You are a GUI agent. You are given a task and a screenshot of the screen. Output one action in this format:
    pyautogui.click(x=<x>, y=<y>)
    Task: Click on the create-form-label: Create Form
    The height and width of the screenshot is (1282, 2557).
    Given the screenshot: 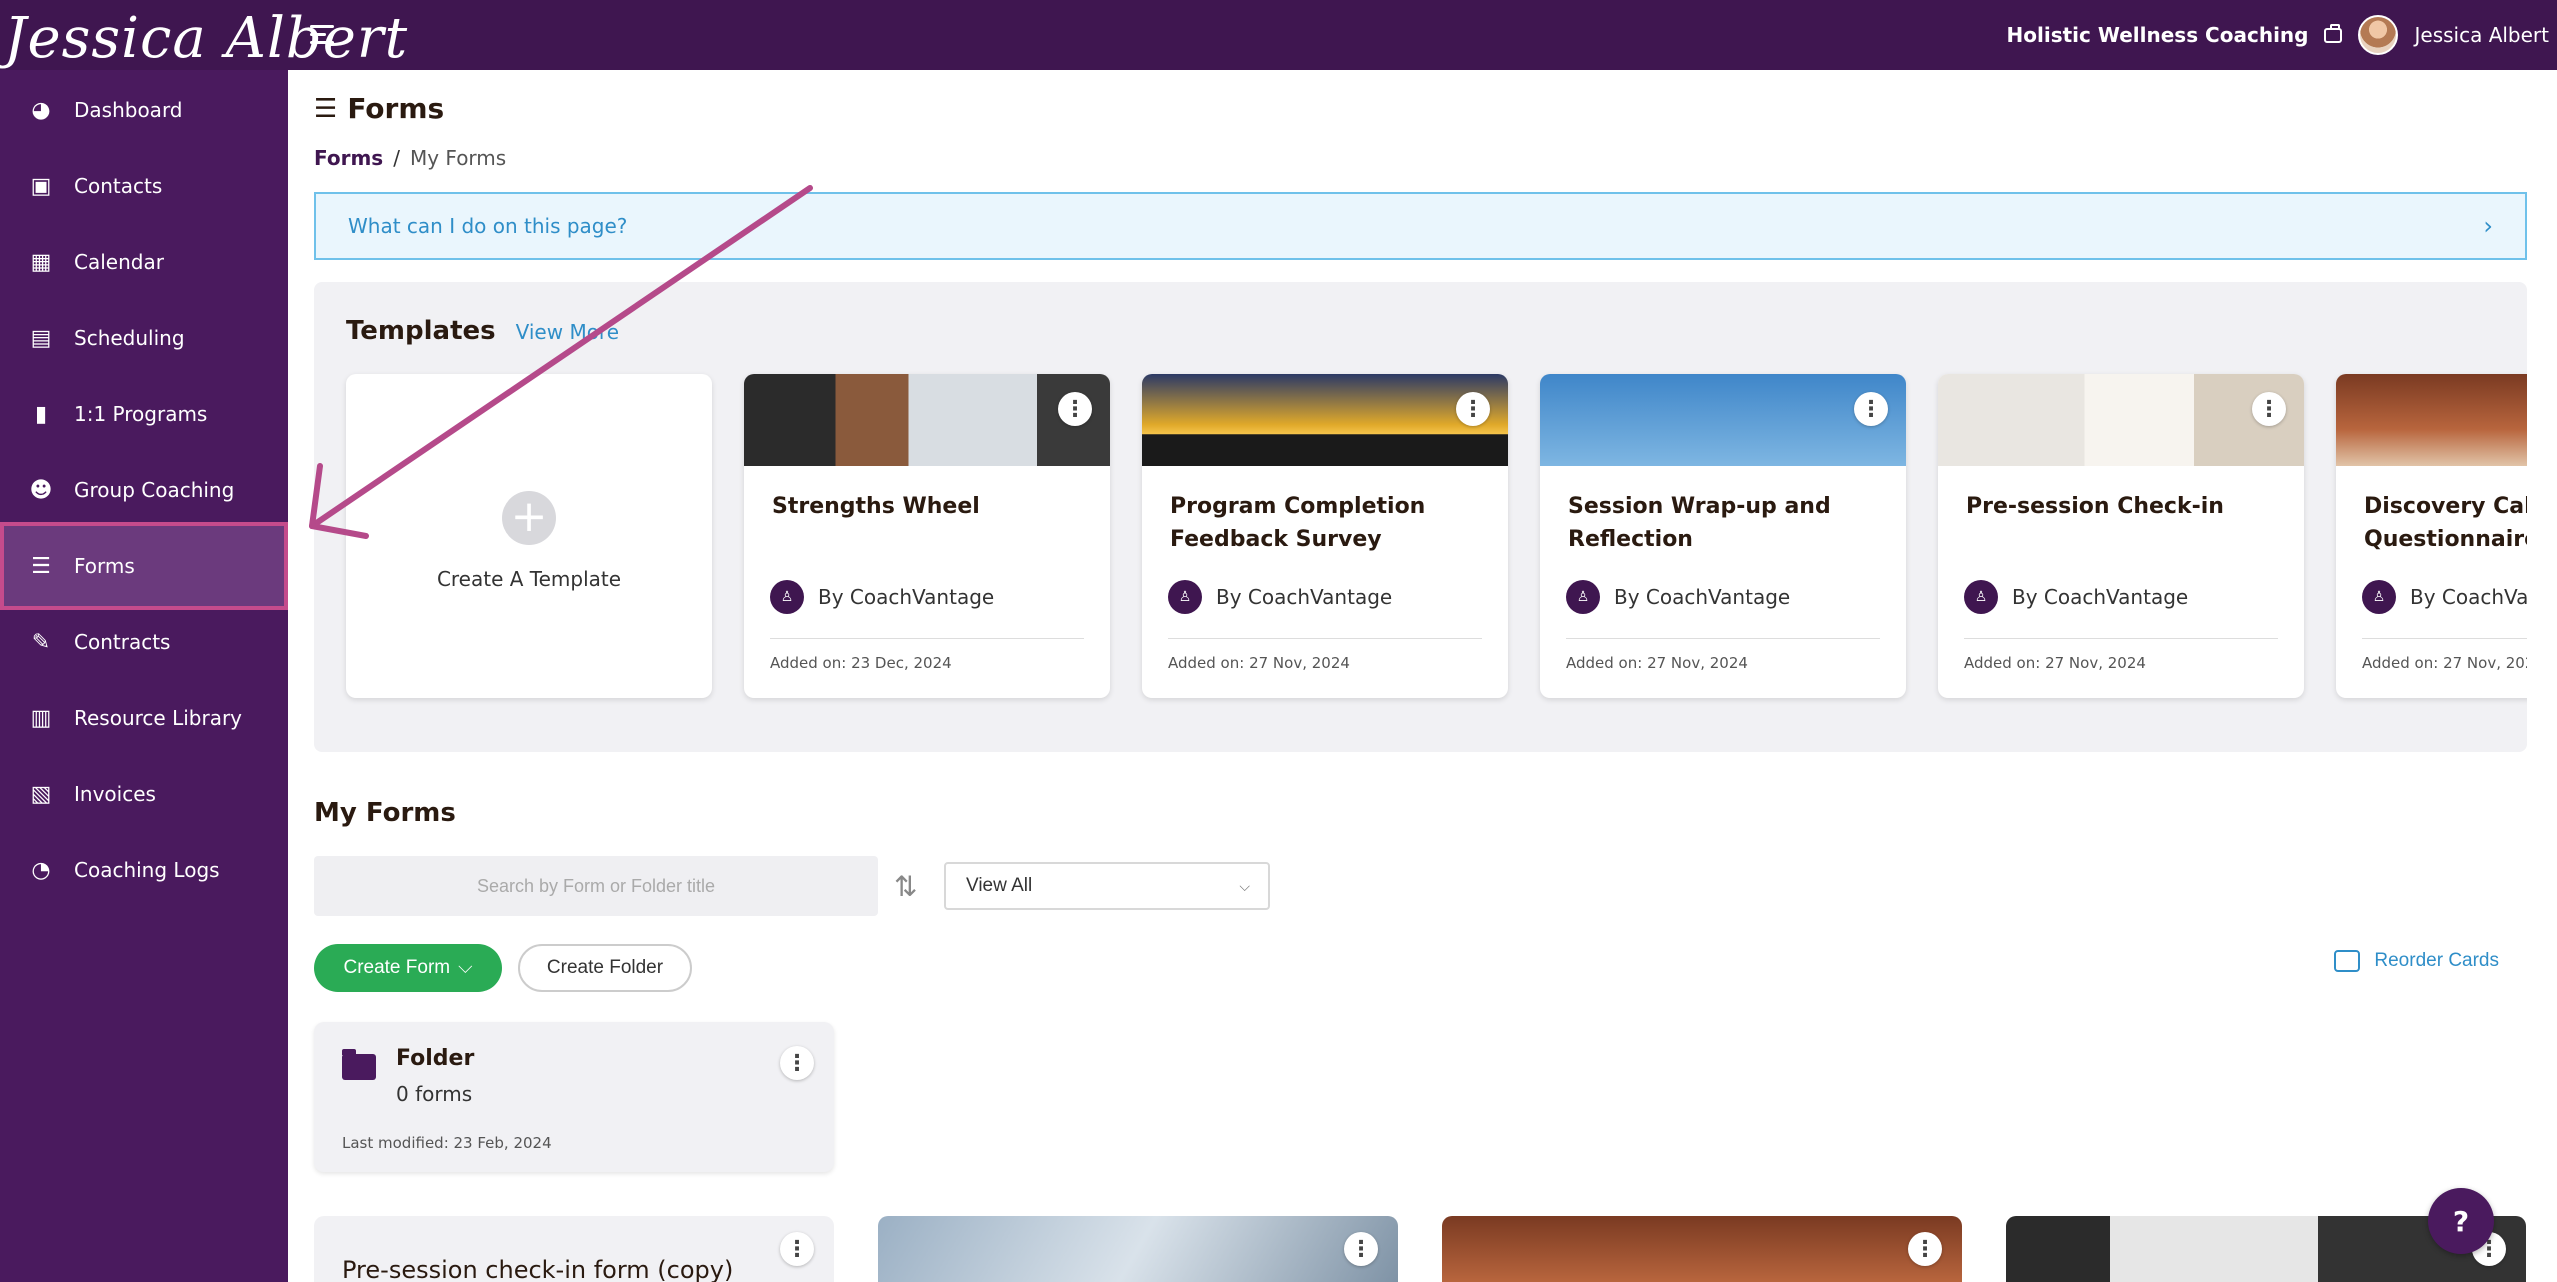 What is the action you would take?
    pyautogui.click(x=397, y=967)
    